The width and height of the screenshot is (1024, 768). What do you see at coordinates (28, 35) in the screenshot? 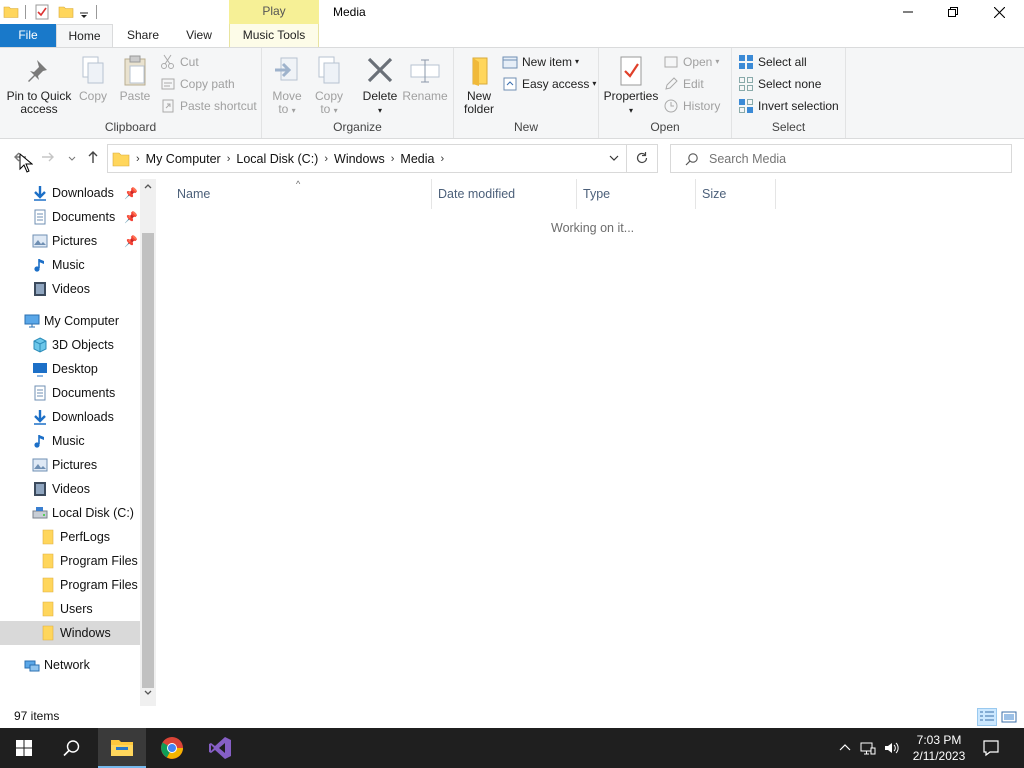
I see `tab-file: File` at bounding box center [28, 35].